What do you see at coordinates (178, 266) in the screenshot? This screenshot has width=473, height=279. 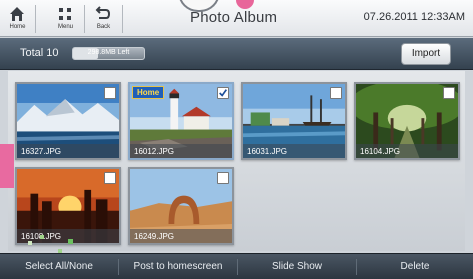 I see `post-to-homescreen-button: Post to homescreen` at bounding box center [178, 266].